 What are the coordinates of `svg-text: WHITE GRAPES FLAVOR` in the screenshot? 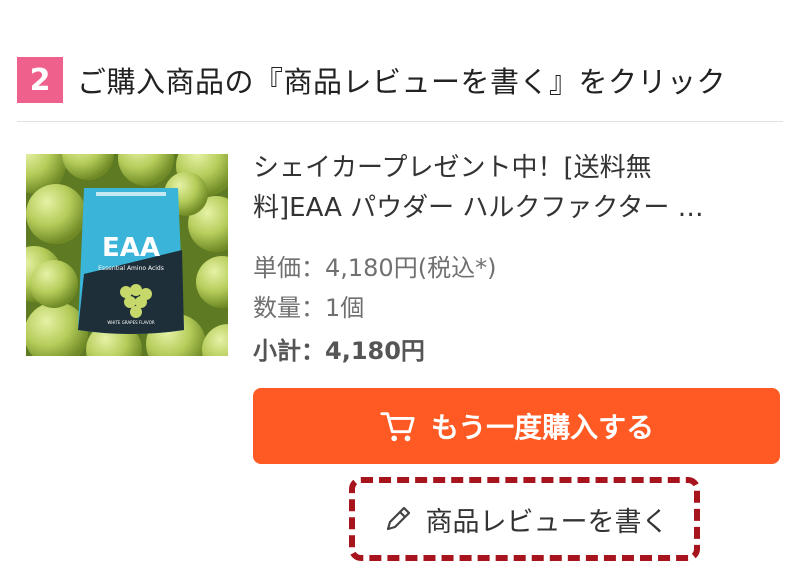 It's located at (131, 322).